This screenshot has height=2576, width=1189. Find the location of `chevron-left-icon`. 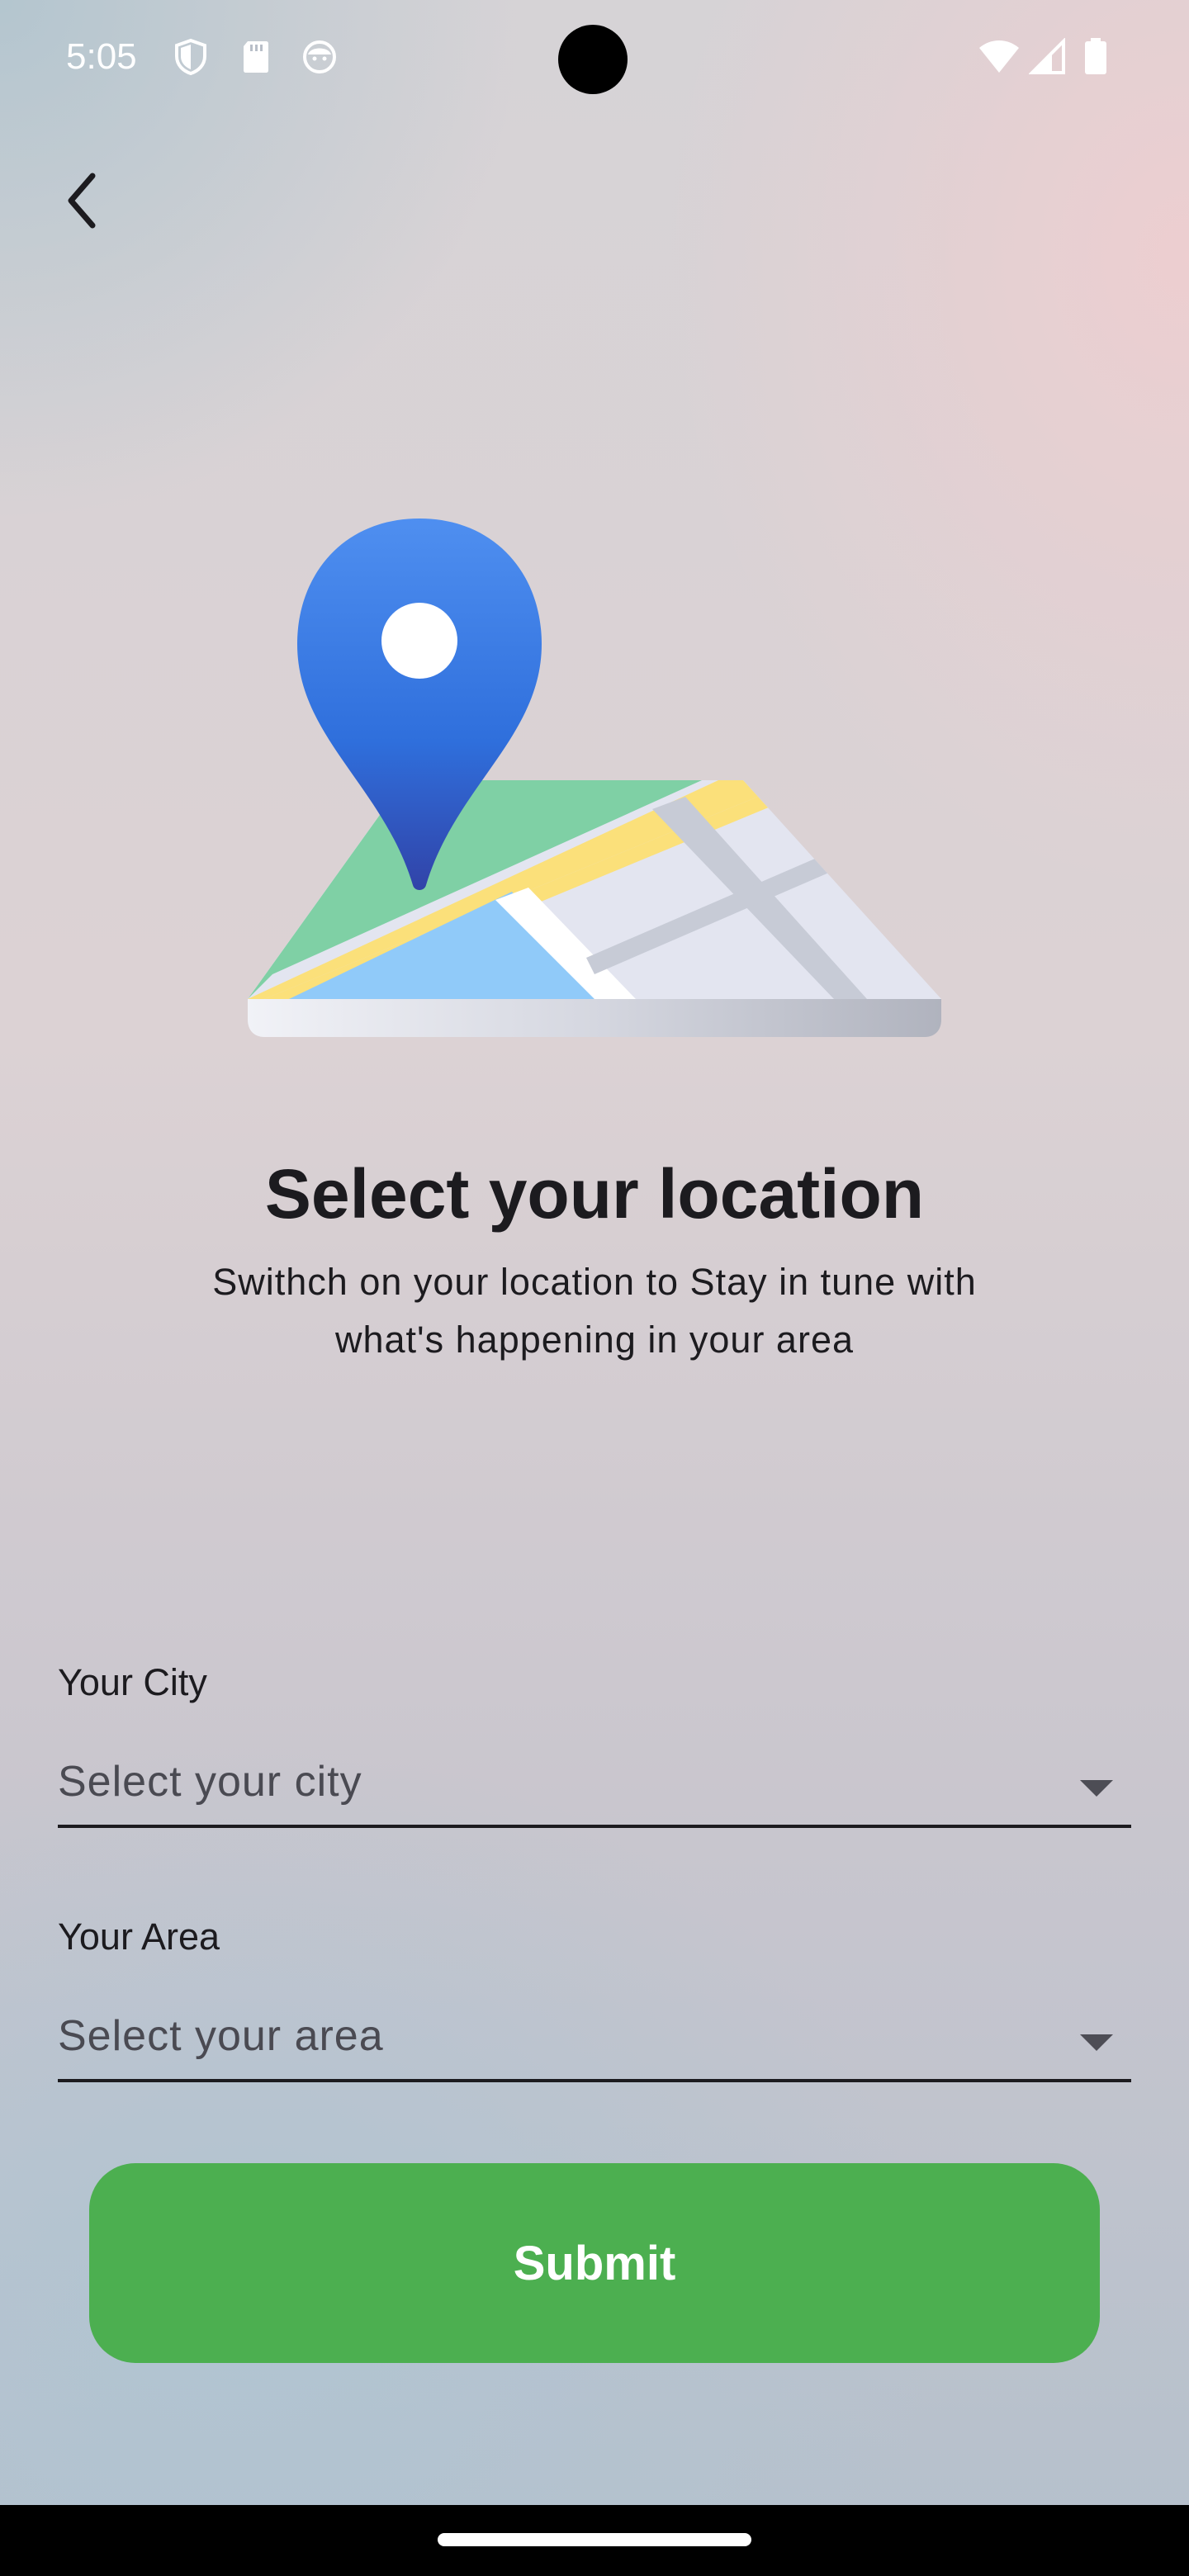

chevron-left-icon is located at coordinates (82, 203).